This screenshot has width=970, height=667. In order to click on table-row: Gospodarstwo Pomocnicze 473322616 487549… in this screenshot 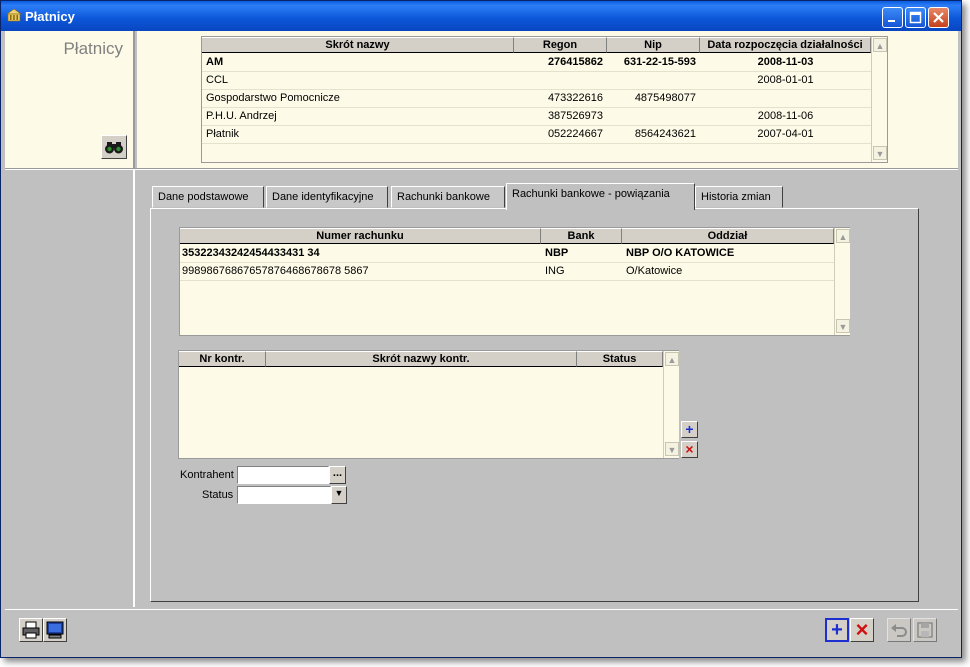, I will do `click(536, 99)`.